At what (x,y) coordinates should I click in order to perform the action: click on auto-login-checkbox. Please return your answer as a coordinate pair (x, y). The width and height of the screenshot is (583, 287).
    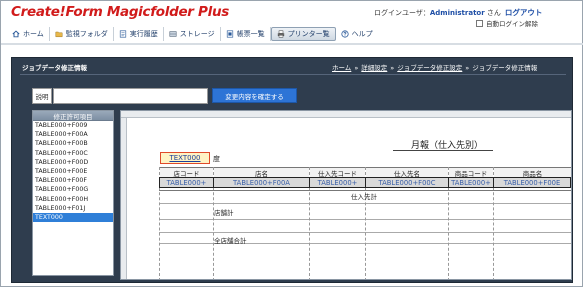
    Looking at the image, I should click on (479, 23).